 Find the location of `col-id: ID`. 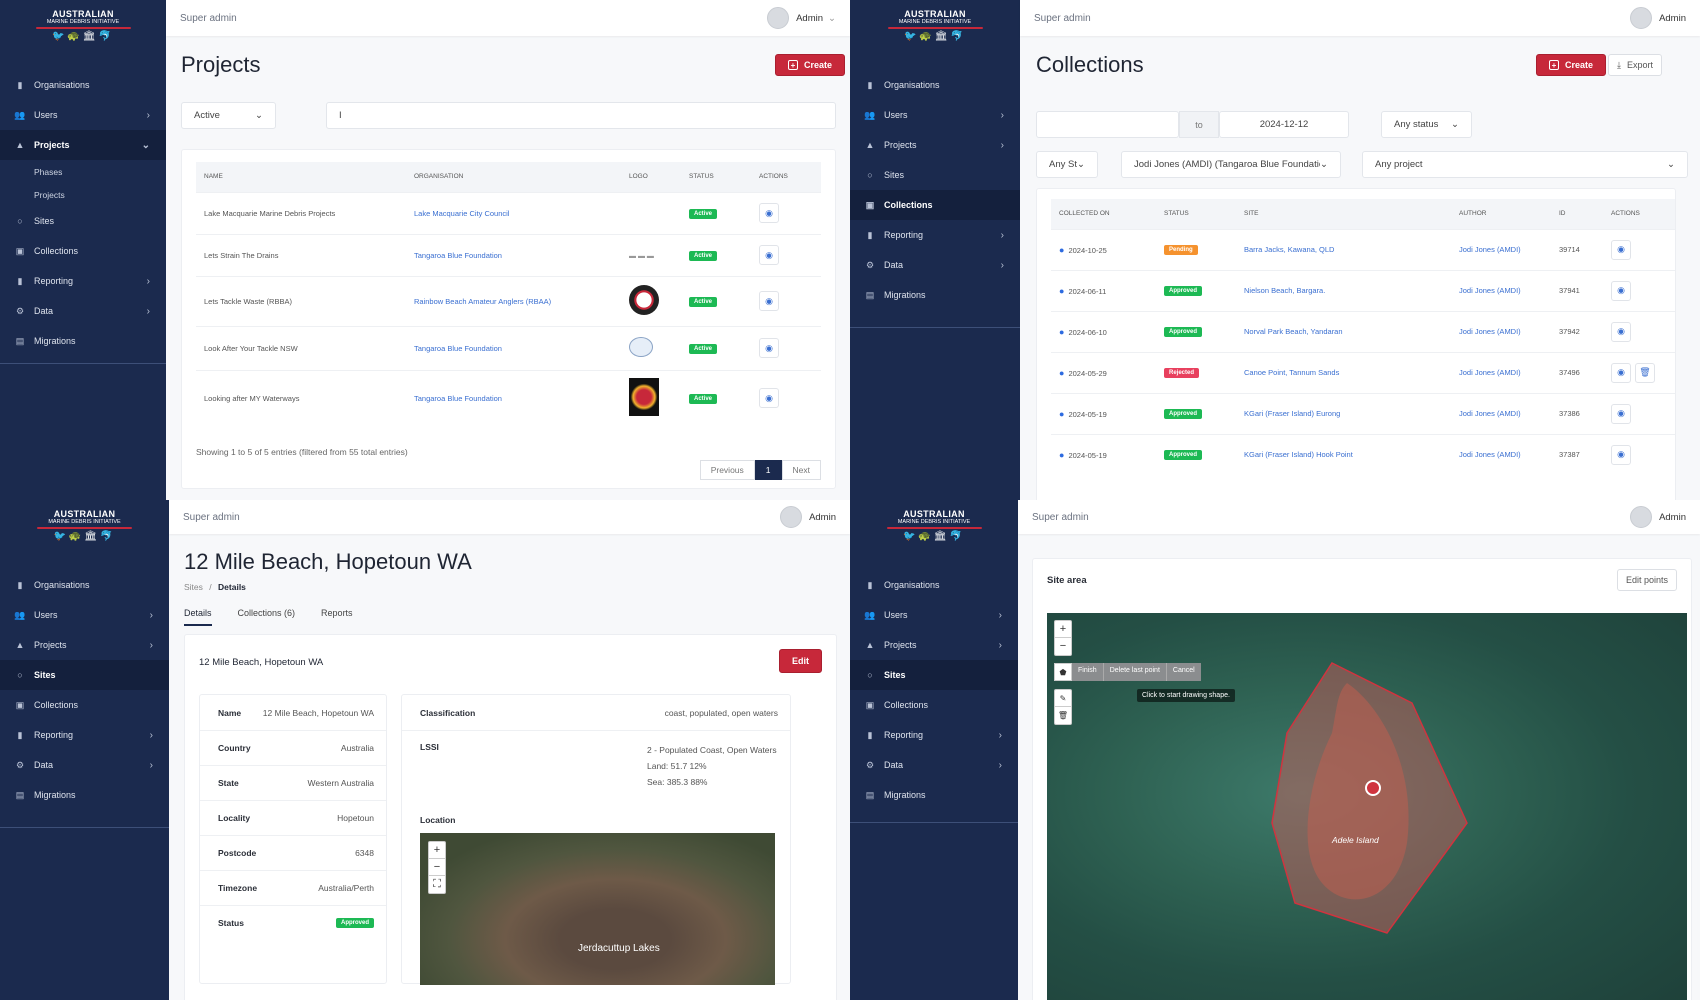

col-id: ID is located at coordinates (1577, 214).